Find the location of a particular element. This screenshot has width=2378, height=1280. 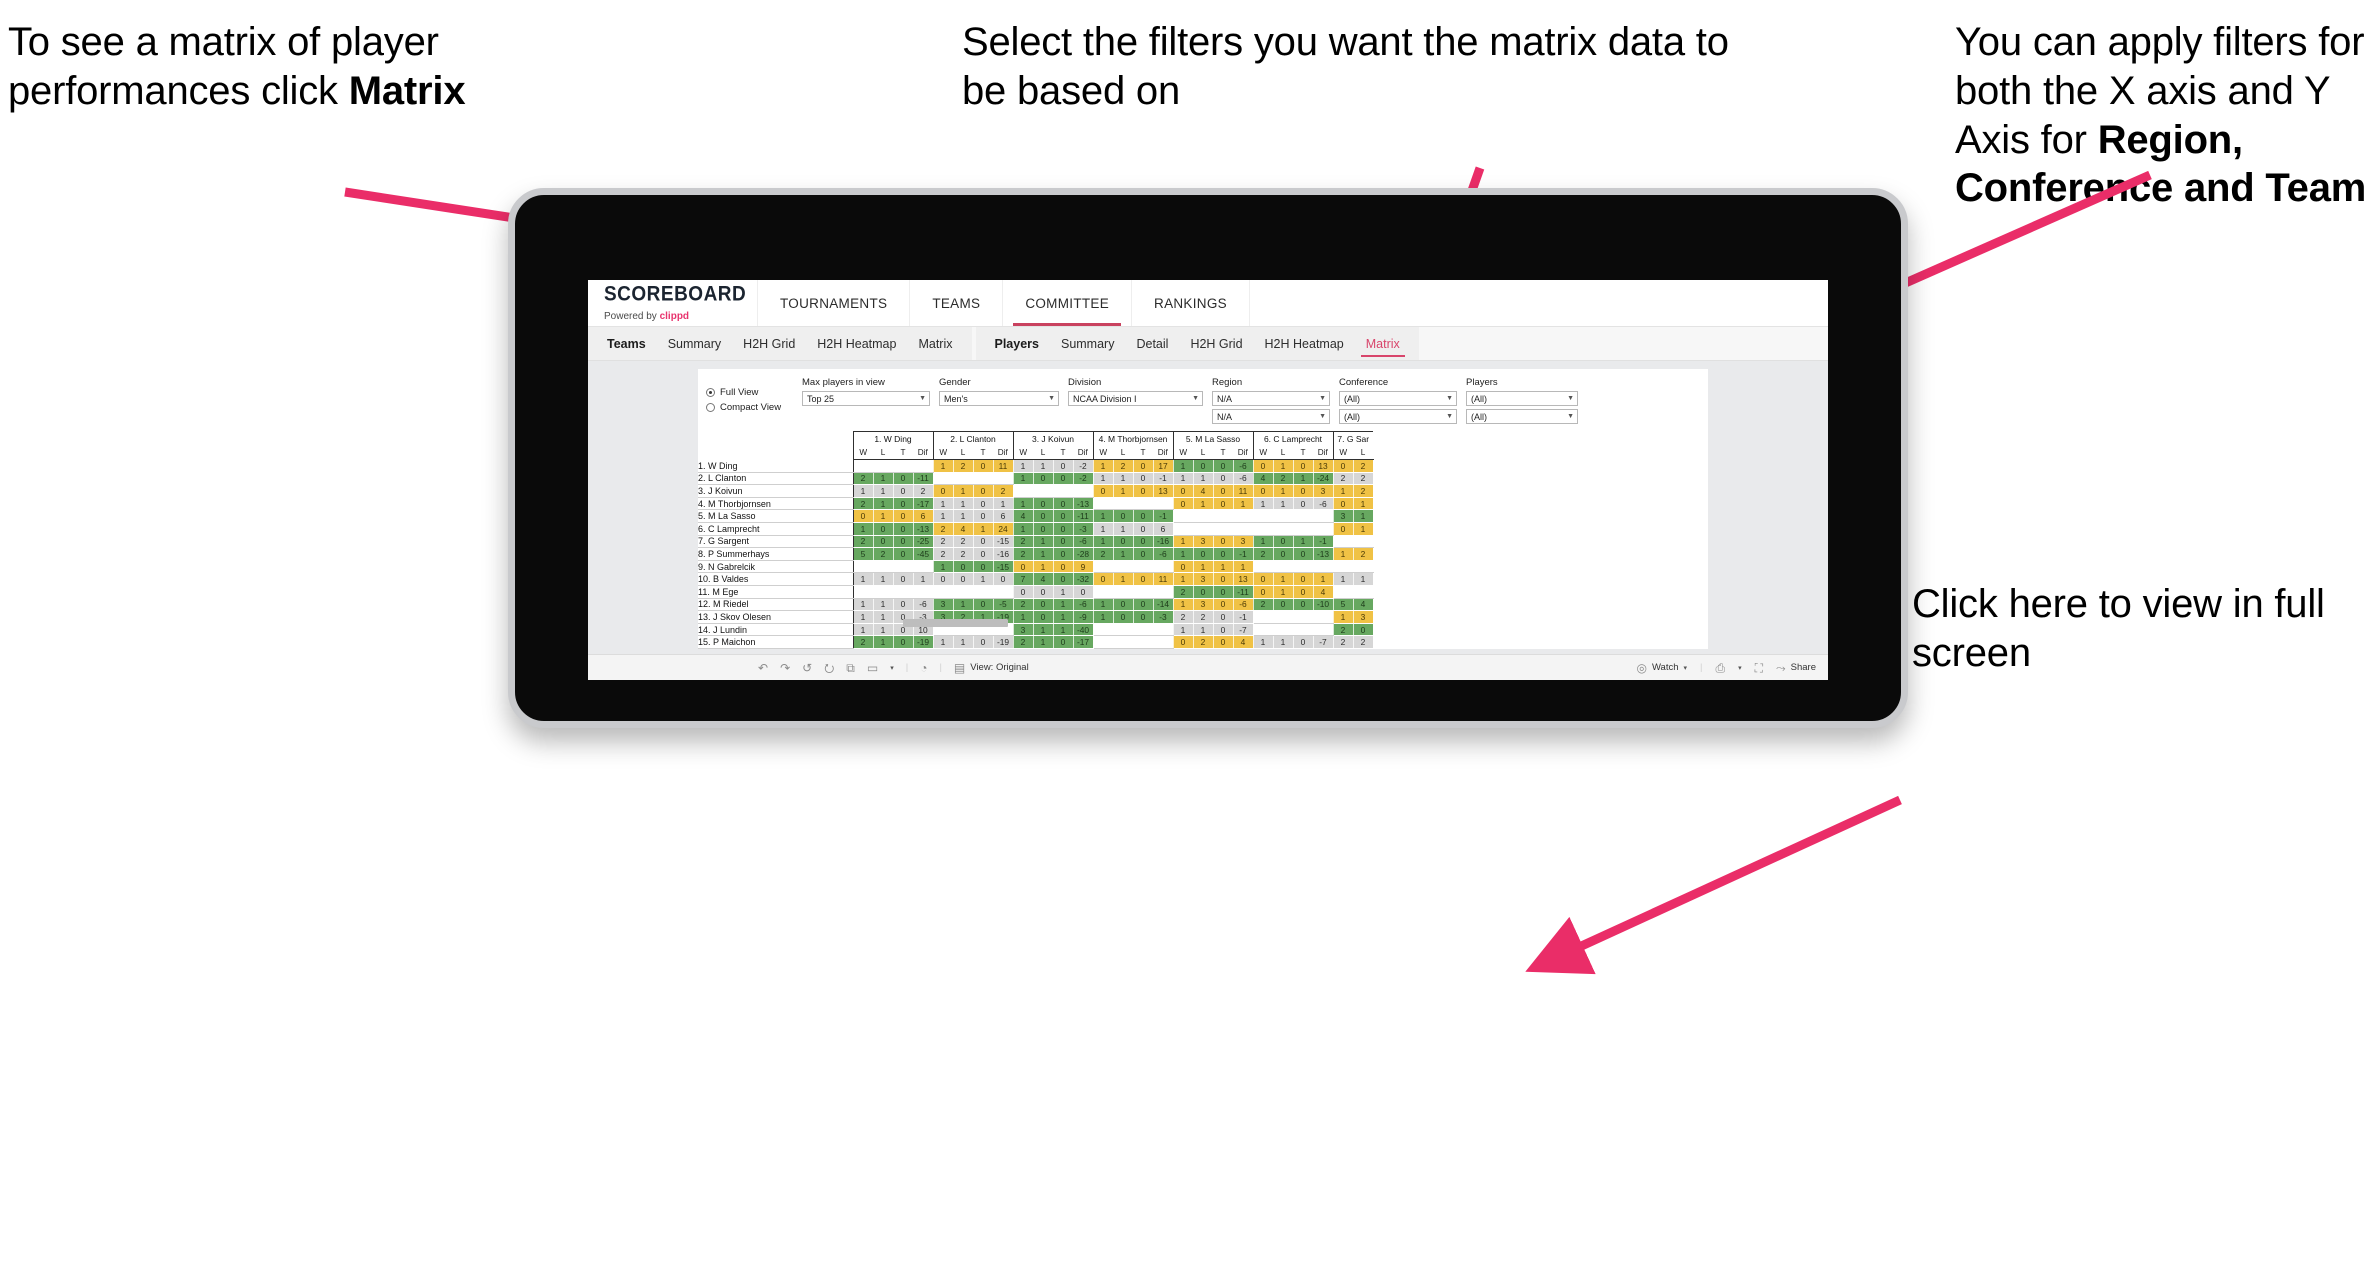

tab-teams-matrix: Matrix is located at coordinates (935, 343).